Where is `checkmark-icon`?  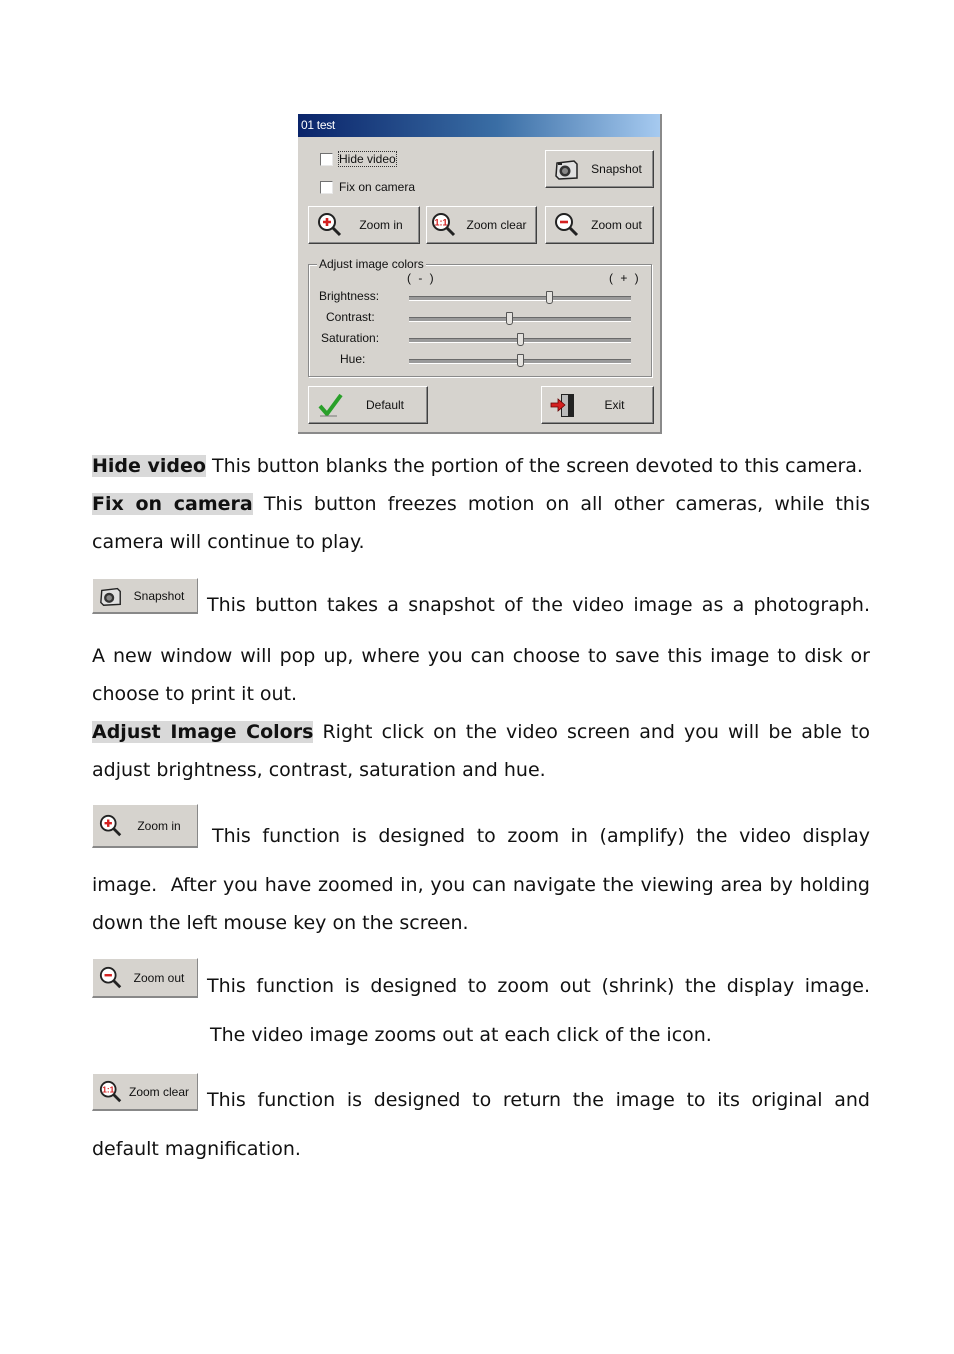 checkmark-icon is located at coordinates (330, 405).